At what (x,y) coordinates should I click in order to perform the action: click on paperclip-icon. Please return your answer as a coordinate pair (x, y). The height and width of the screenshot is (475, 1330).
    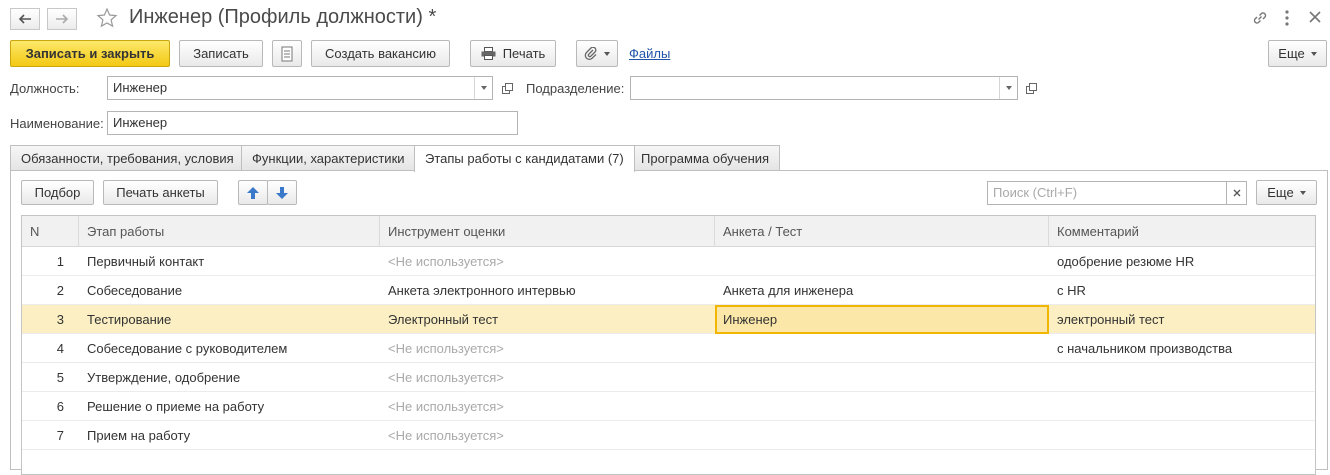
    Looking at the image, I should click on (590, 53).